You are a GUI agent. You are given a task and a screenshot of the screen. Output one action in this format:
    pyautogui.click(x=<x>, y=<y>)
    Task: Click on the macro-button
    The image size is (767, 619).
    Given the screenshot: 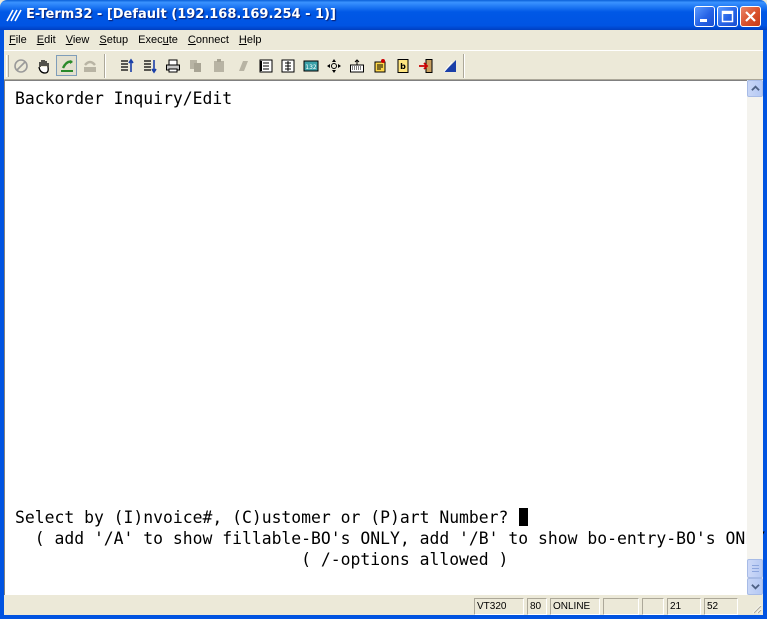 What is the action you would take?
    pyautogui.click(x=379, y=65)
    